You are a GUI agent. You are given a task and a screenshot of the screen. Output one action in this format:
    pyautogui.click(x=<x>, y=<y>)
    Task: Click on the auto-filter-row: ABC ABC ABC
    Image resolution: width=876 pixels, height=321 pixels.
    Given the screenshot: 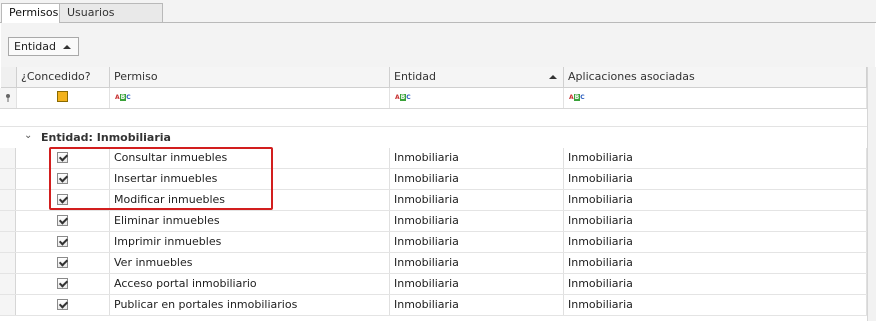 What is the action you would take?
    pyautogui.click(x=433, y=98)
    